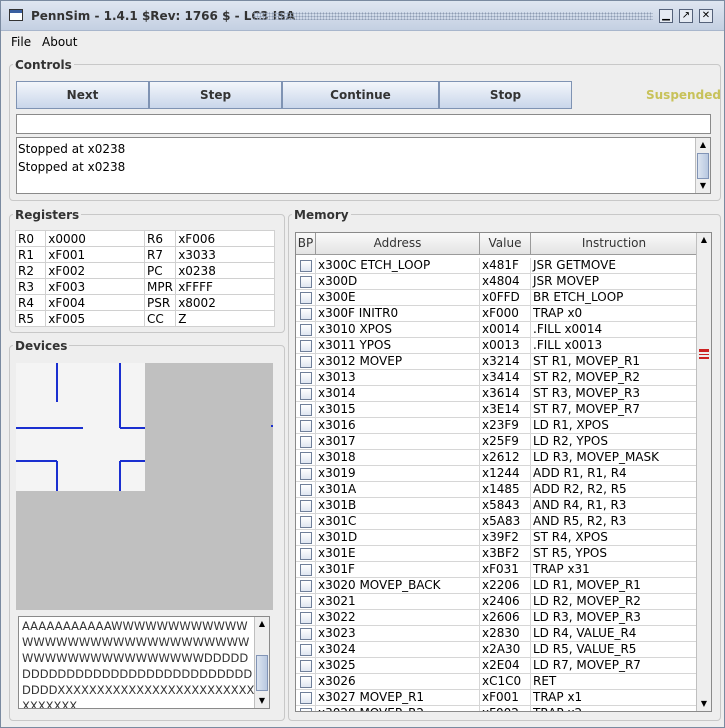 This screenshot has height=728, width=725. What do you see at coordinates (225, 286) in the screenshot?
I see `register-value: xFFFF` at bounding box center [225, 286].